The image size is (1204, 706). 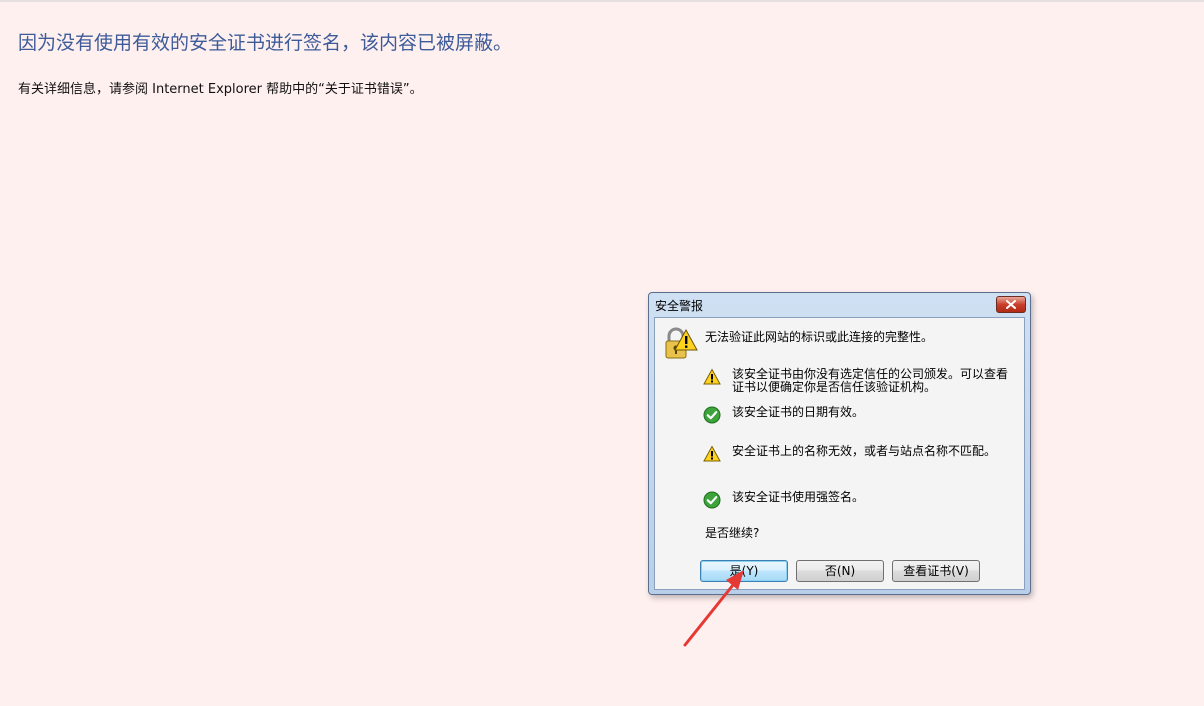 I want to click on cert-item-text: 安全证书上的名称无效，或者与站点名称不匹配。, so click(x=864, y=451).